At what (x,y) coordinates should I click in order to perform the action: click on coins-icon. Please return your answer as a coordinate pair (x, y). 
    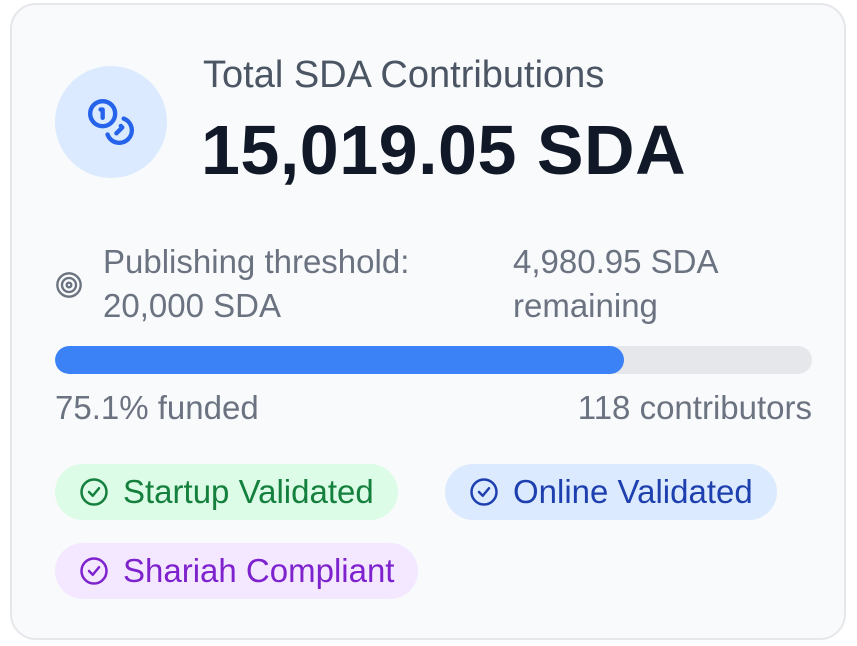
    Looking at the image, I should click on (110, 121).